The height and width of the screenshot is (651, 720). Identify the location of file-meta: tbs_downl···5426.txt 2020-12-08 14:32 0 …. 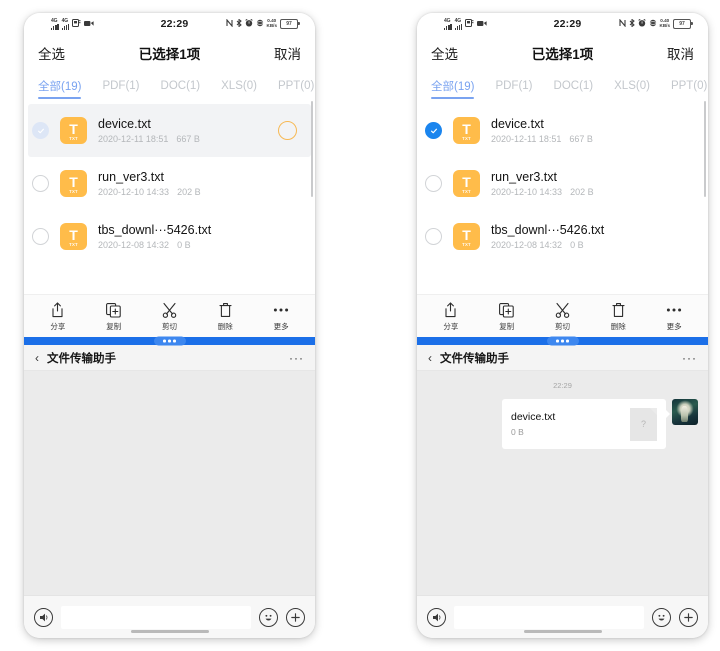
(199, 237).